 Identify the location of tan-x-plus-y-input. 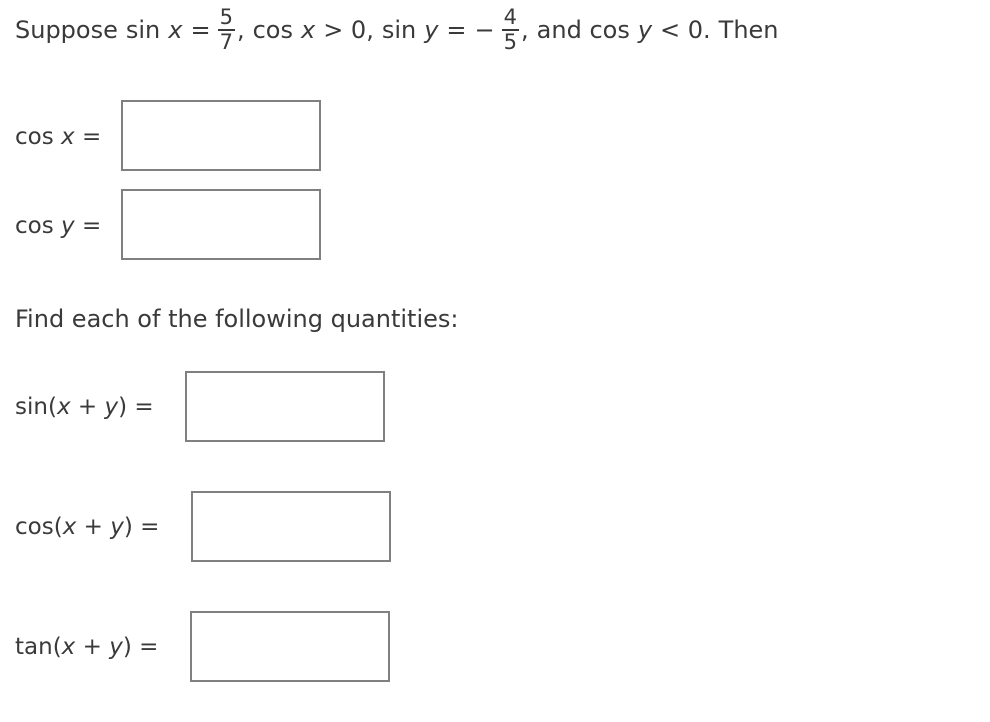
(290, 646).